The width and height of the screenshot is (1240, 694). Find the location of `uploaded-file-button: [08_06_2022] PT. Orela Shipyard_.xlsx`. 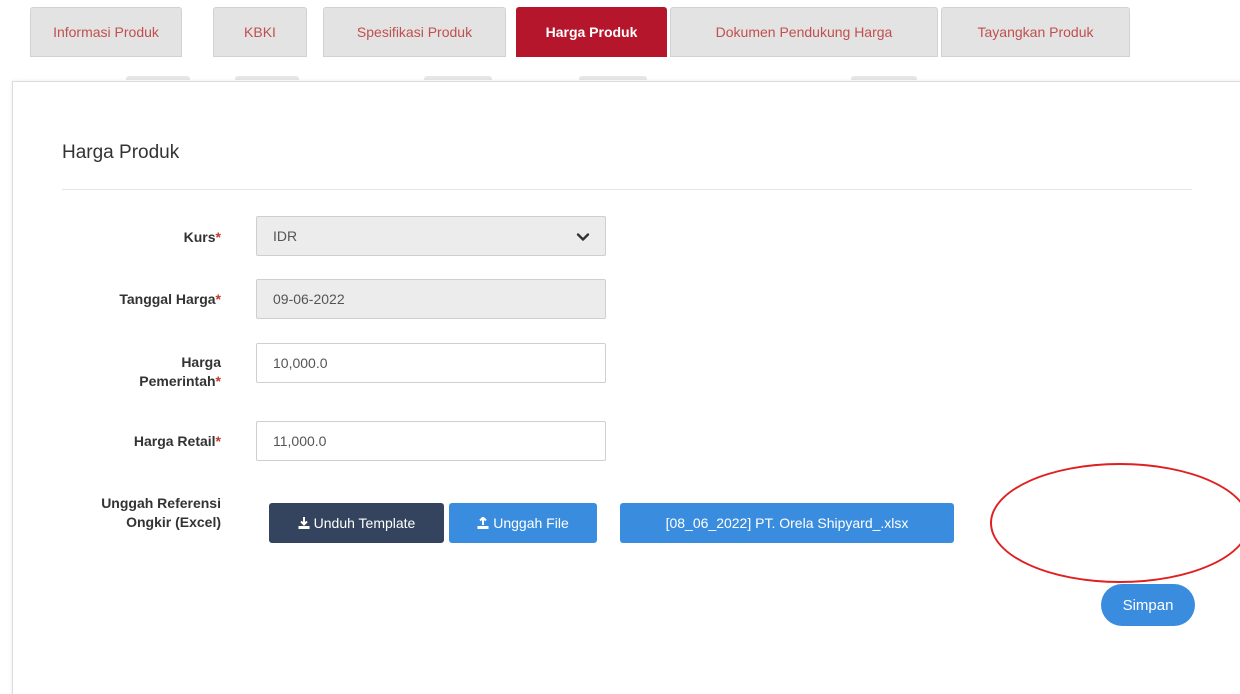

uploaded-file-button: [08_06_2022] PT. Orela Shipyard_.xlsx is located at coordinates (787, 523).